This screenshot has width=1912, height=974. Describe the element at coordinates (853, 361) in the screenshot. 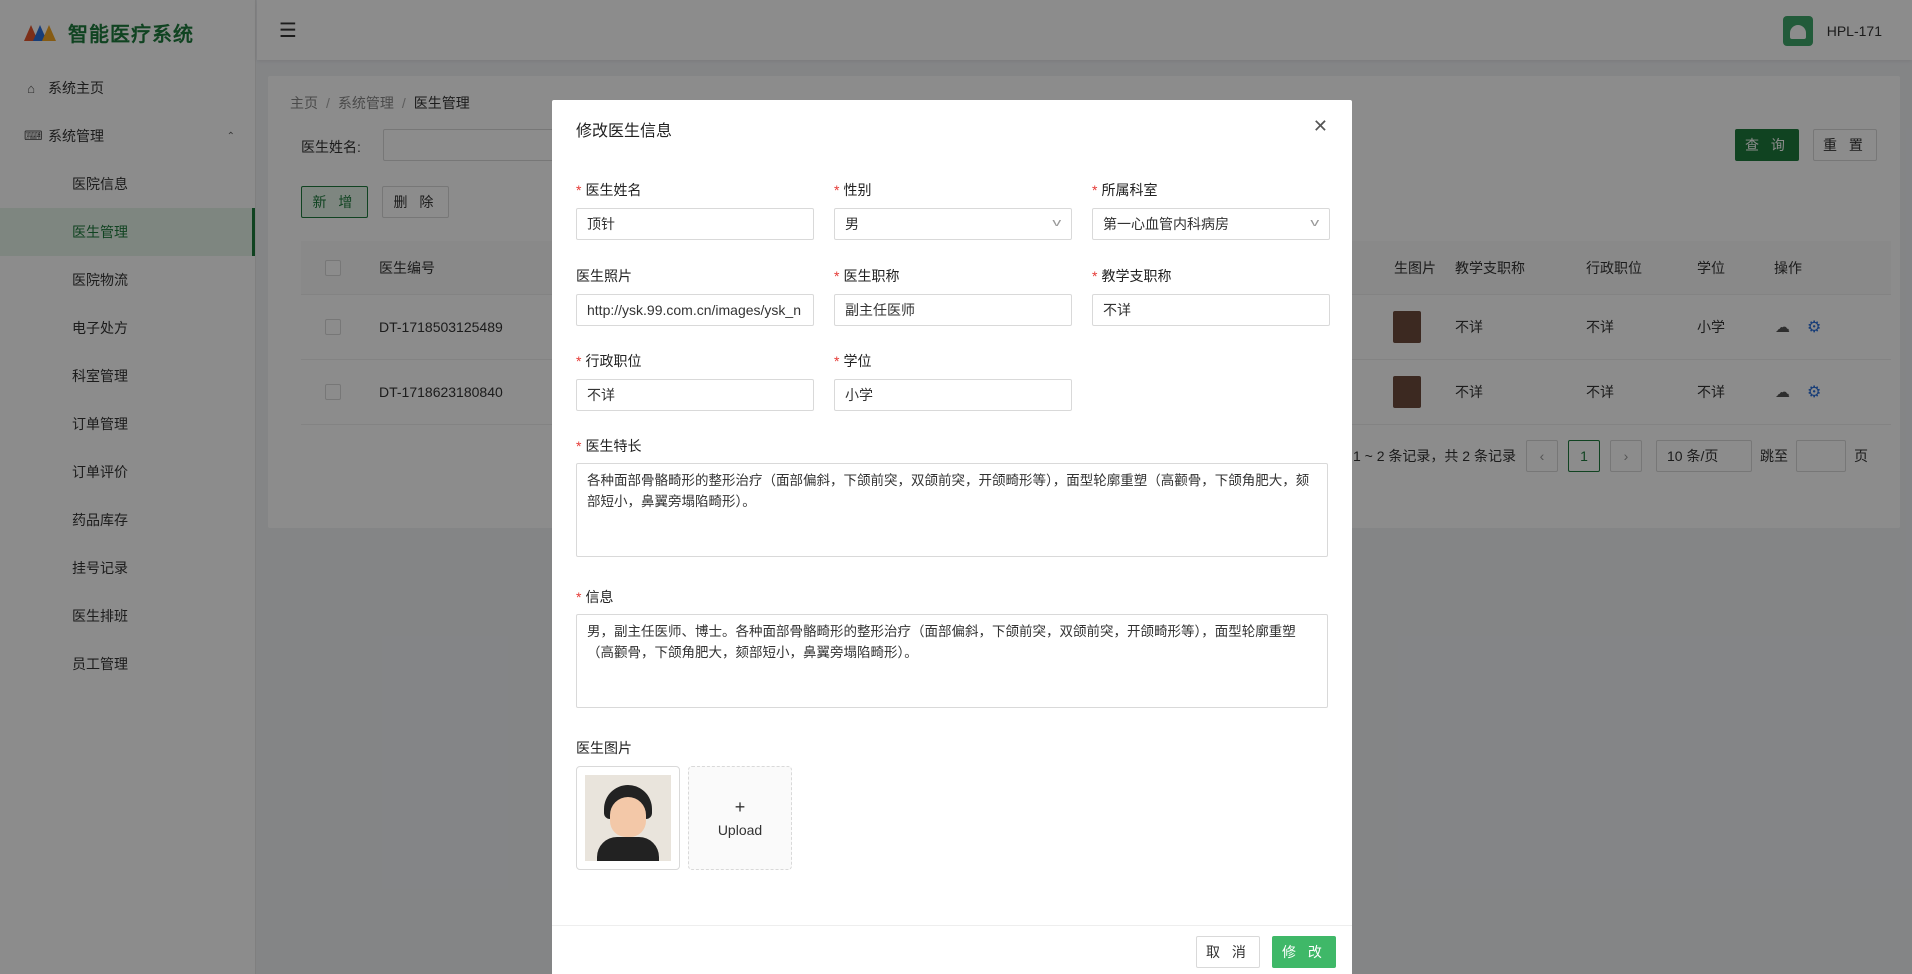

I see `degree-label: * 学位` at that location.